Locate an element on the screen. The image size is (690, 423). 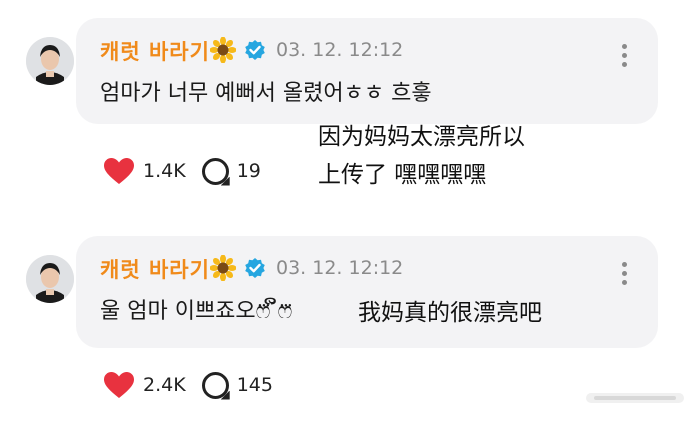
action-bar: 1.4K 19 is located at coordinates (190, 171).